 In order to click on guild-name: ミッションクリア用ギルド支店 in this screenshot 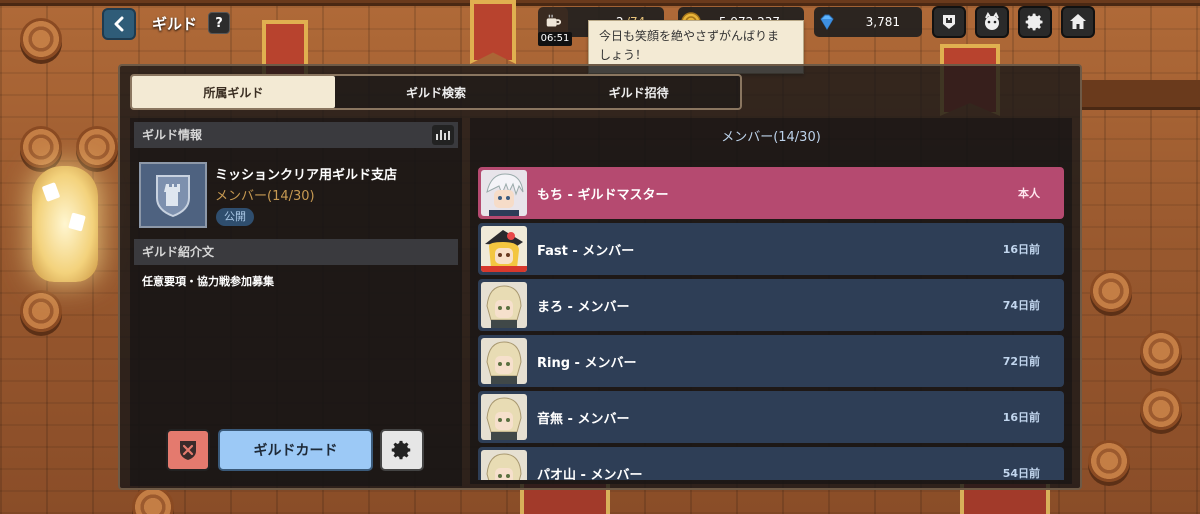, I will do `click(306, 175)`.